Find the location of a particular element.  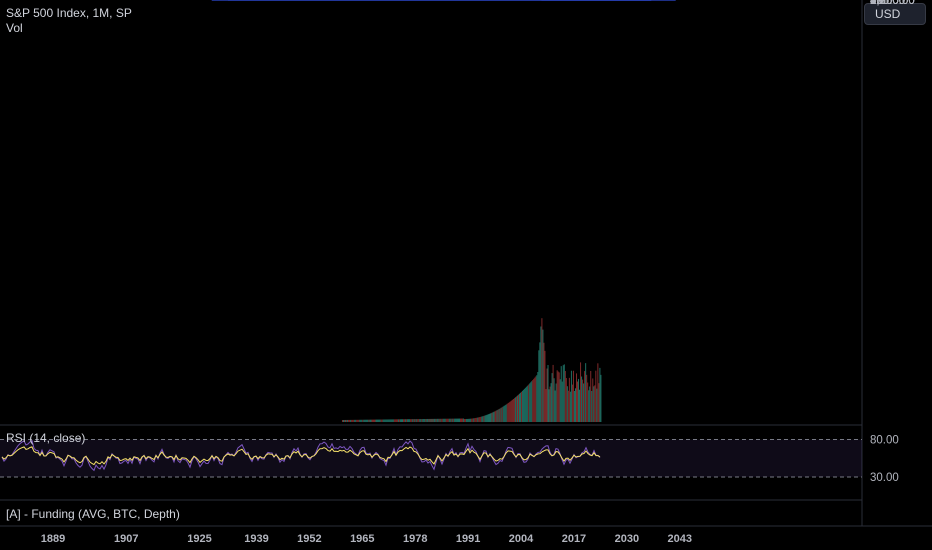

rsi-legend-label: RSI (14, close) is located at coordinates (46, 438).